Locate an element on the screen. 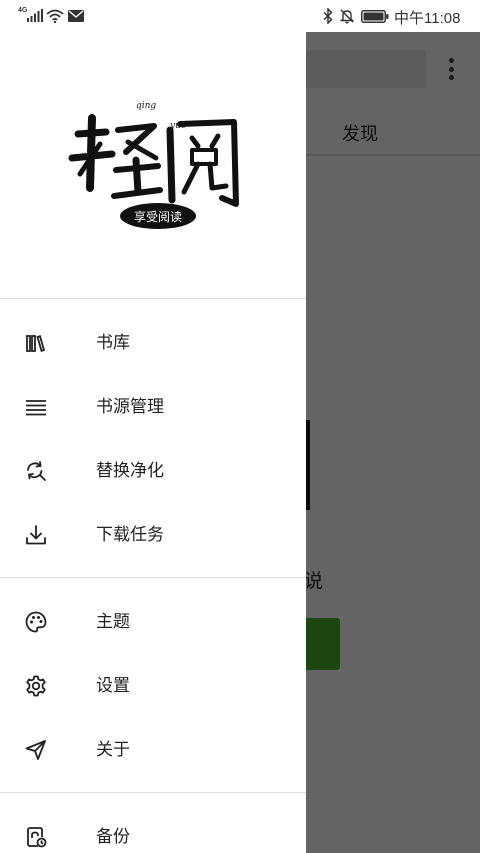  list-icon is located at coordinates (36, 408).